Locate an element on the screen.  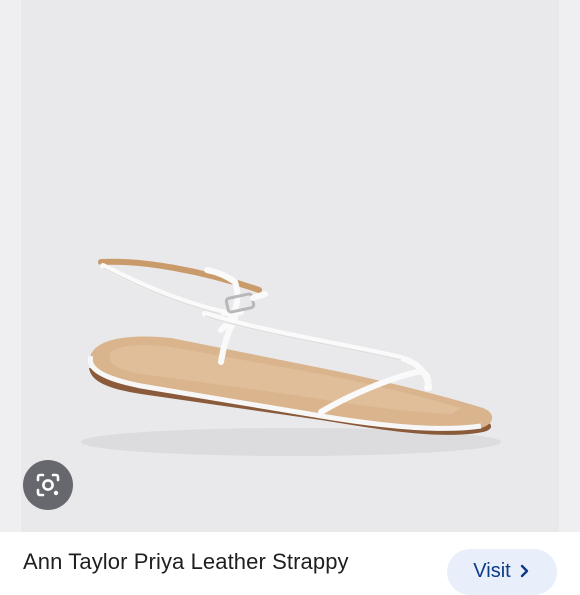
visit-button: Visit is located at coordinates (502, 572).